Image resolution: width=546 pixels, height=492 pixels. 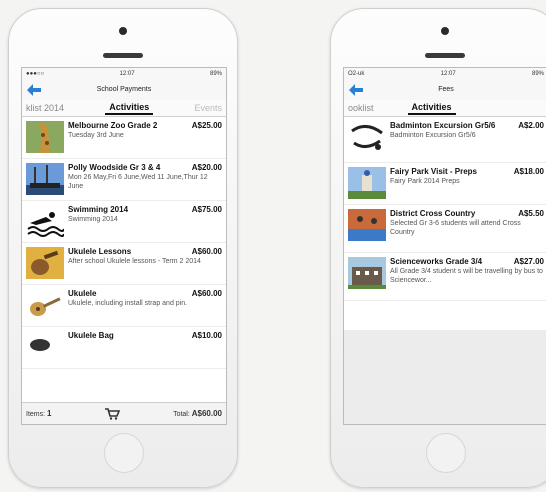 What do you see at coordinates (124, 222) in the screenshot?
I see `list-item: Swimming 2014 A$75.00 Swimming 2014` at bounding box center [124, 222].